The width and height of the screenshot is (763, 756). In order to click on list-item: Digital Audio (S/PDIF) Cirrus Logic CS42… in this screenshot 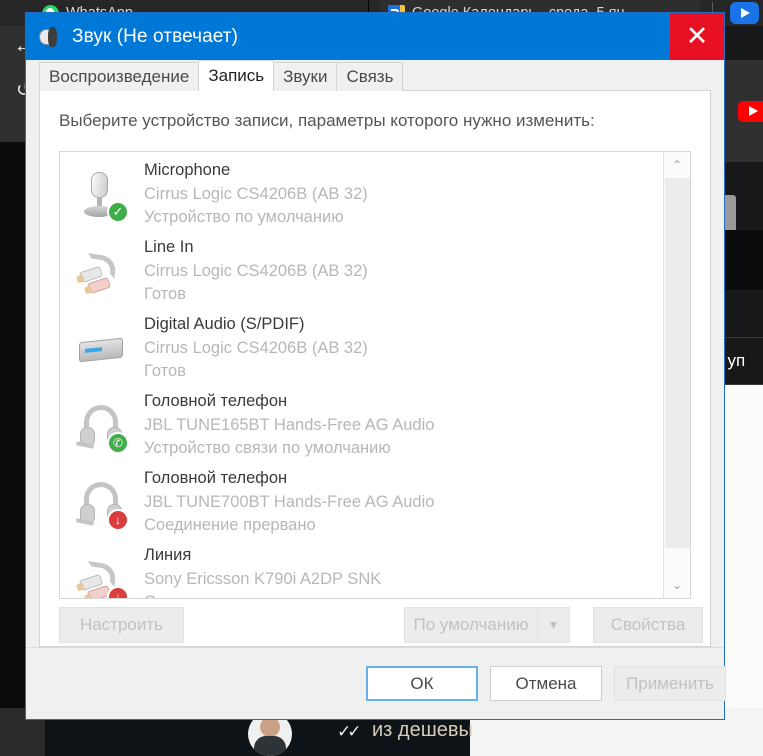, I will do `click(361, 348)`.